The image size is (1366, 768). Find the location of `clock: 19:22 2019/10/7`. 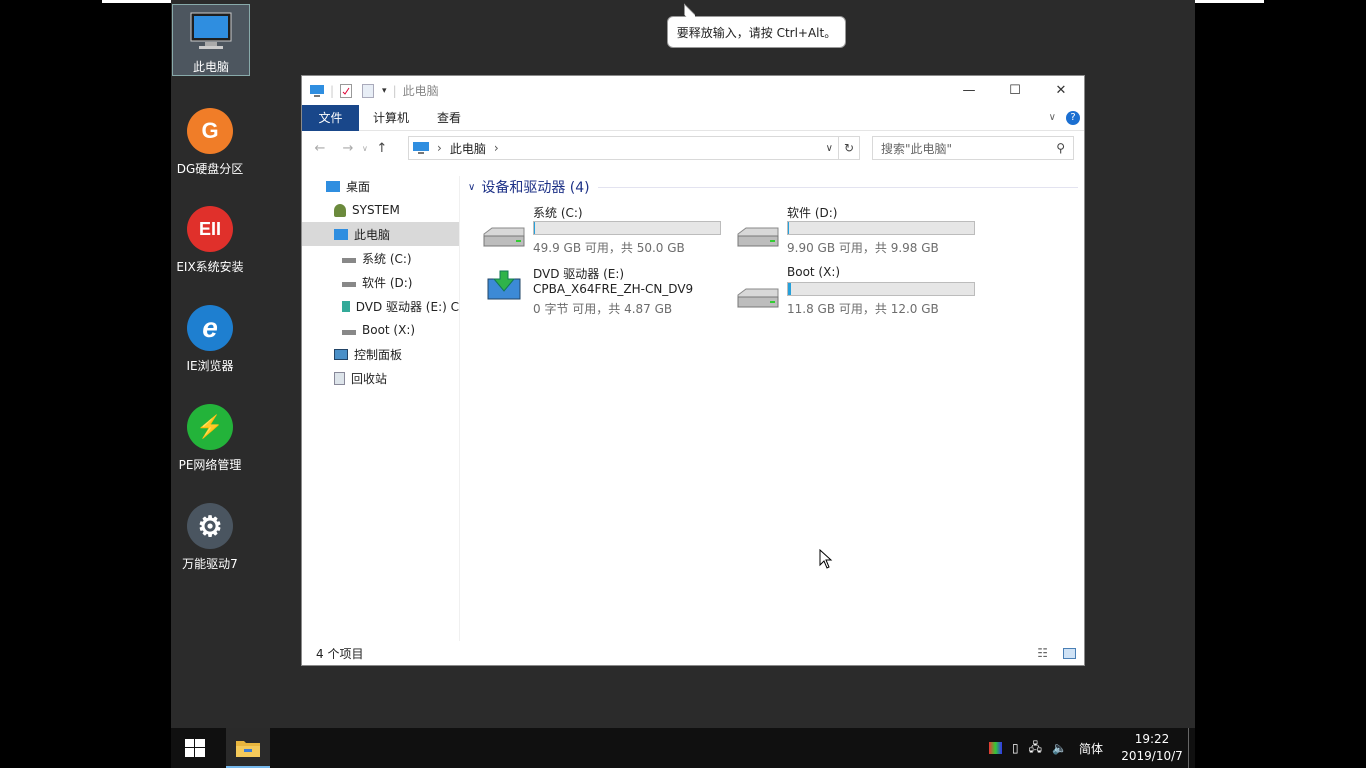

clock: 19:22 2019/10/7 is located at coordinates (1152, 748).